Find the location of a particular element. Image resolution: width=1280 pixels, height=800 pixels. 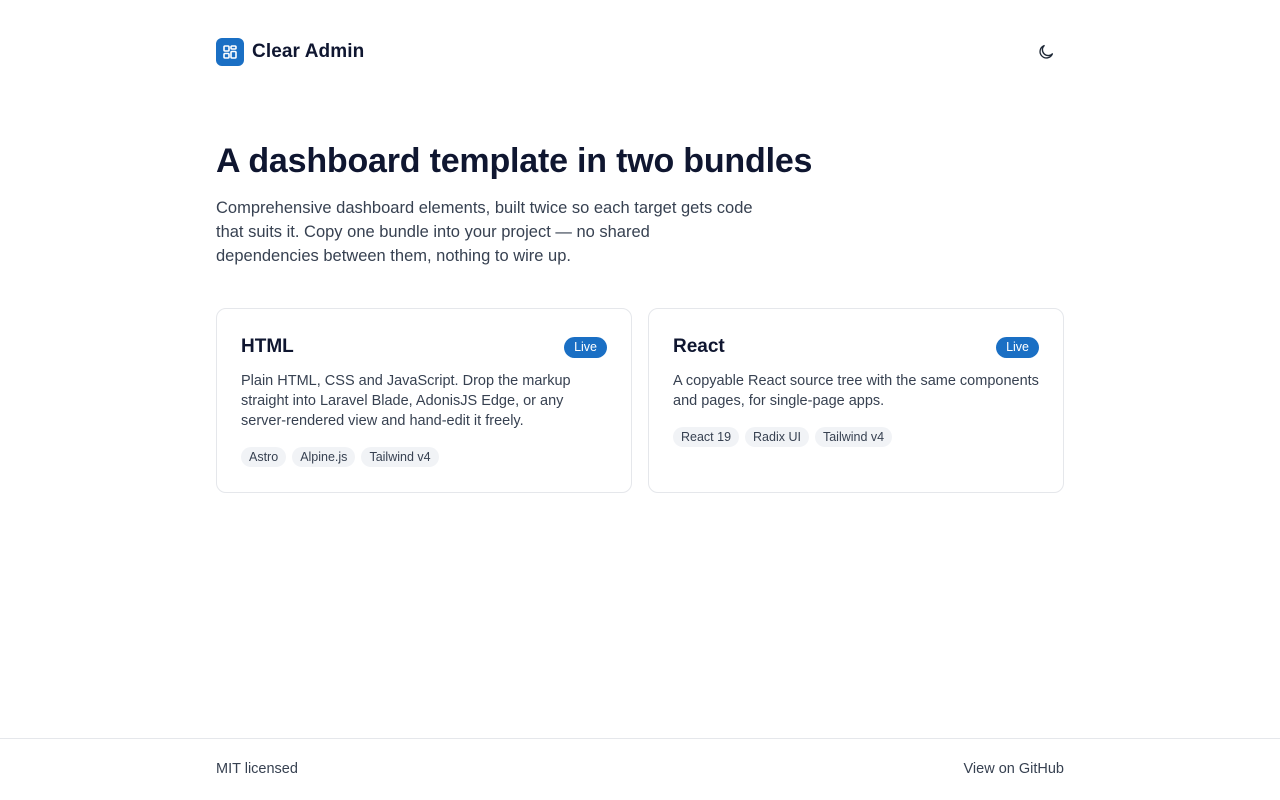

license-text: MIT licensed is located at coordinates (257, 769).